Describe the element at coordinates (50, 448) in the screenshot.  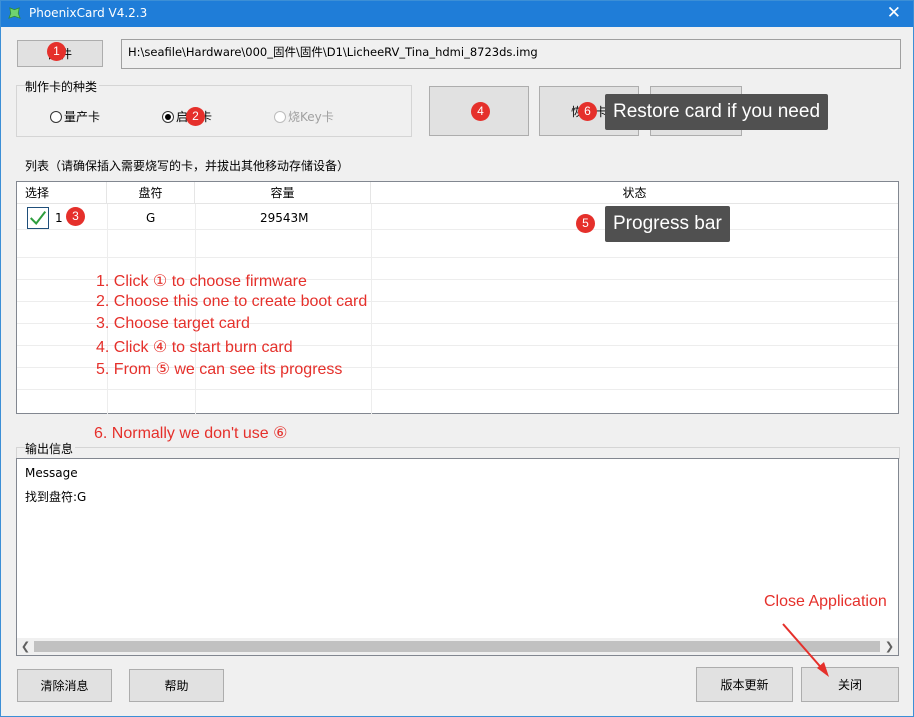
I see `output-label: 输出信息` at that location.